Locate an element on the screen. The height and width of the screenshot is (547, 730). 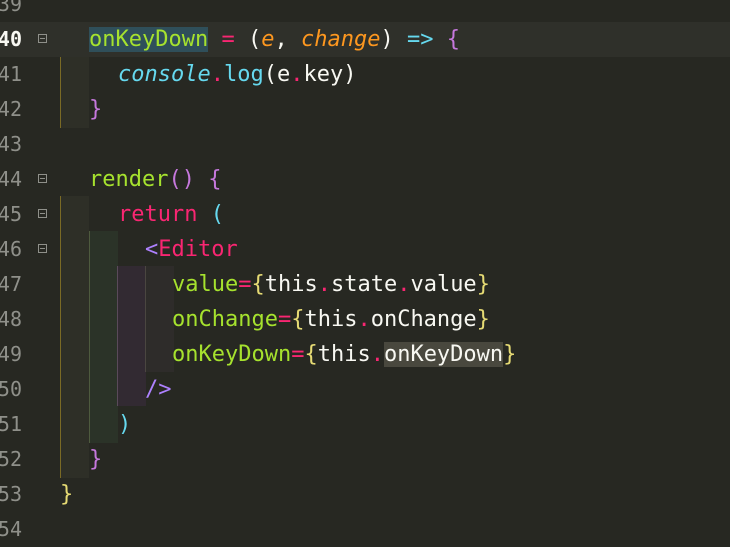
line-number: 53 is located at coordinates (11, 494).